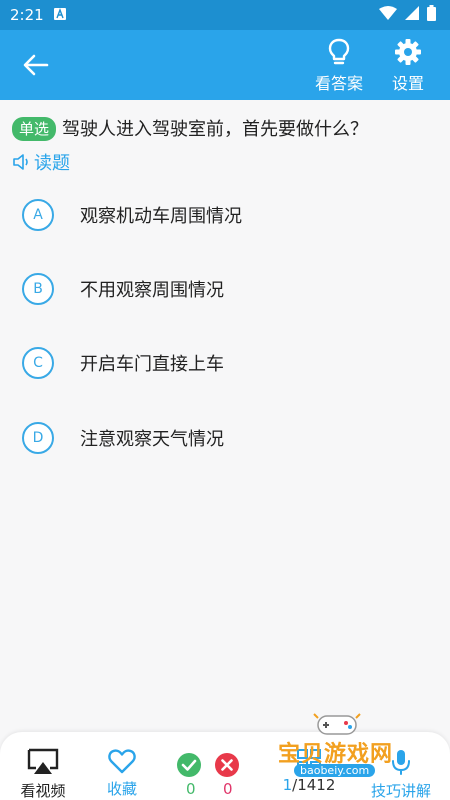  What do you see at coordinates (152, 290) in the screenshot?
I see `option-b-text: 不用观察周围情况` at bounding box center [152, 290].